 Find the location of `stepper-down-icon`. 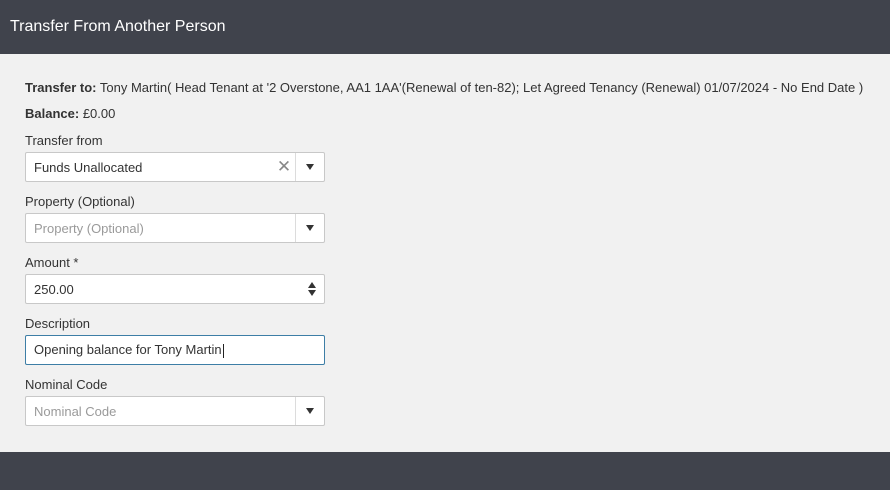

stepper-down-icon is located at coordinates (312, 293).